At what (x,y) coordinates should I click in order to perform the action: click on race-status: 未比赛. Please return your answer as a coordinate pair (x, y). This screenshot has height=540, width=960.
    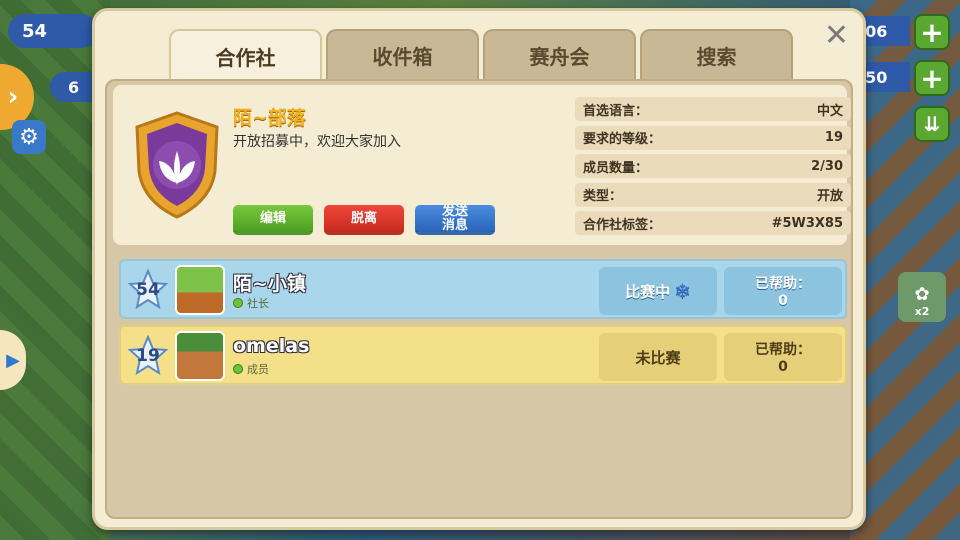
    Looking at the image, I should click on (658, 357).